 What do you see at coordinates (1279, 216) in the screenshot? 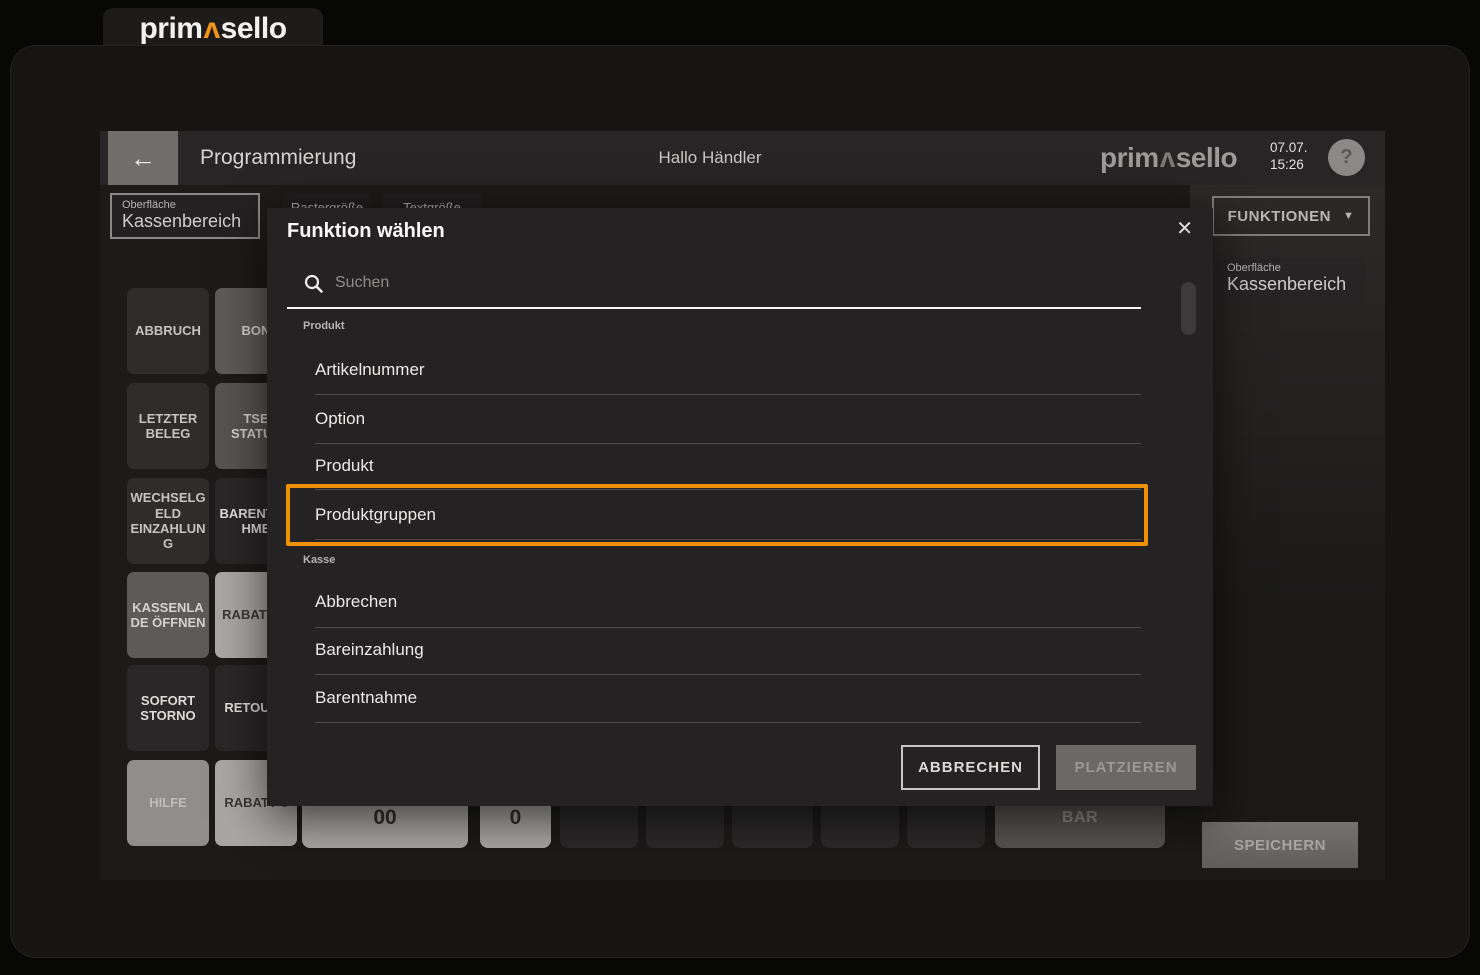
I see `functions-label: FUNKTIONEN` at bounding box center [1279, 216].